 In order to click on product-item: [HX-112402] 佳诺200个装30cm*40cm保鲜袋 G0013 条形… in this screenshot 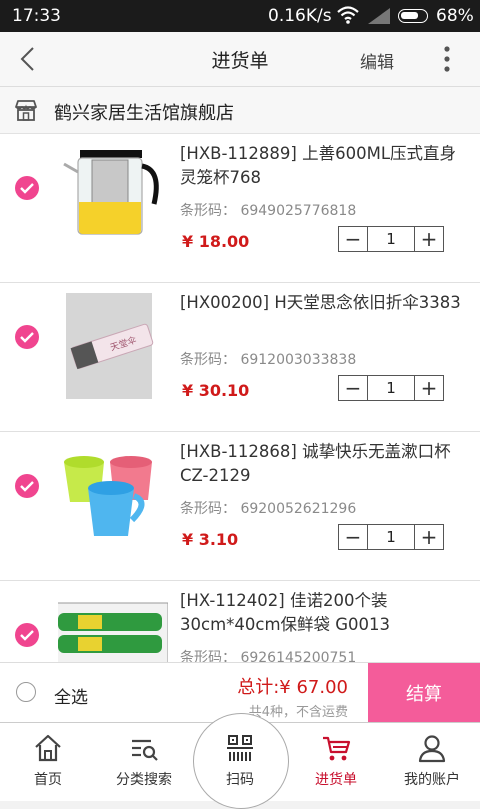, I will do `click(240, 621)`.